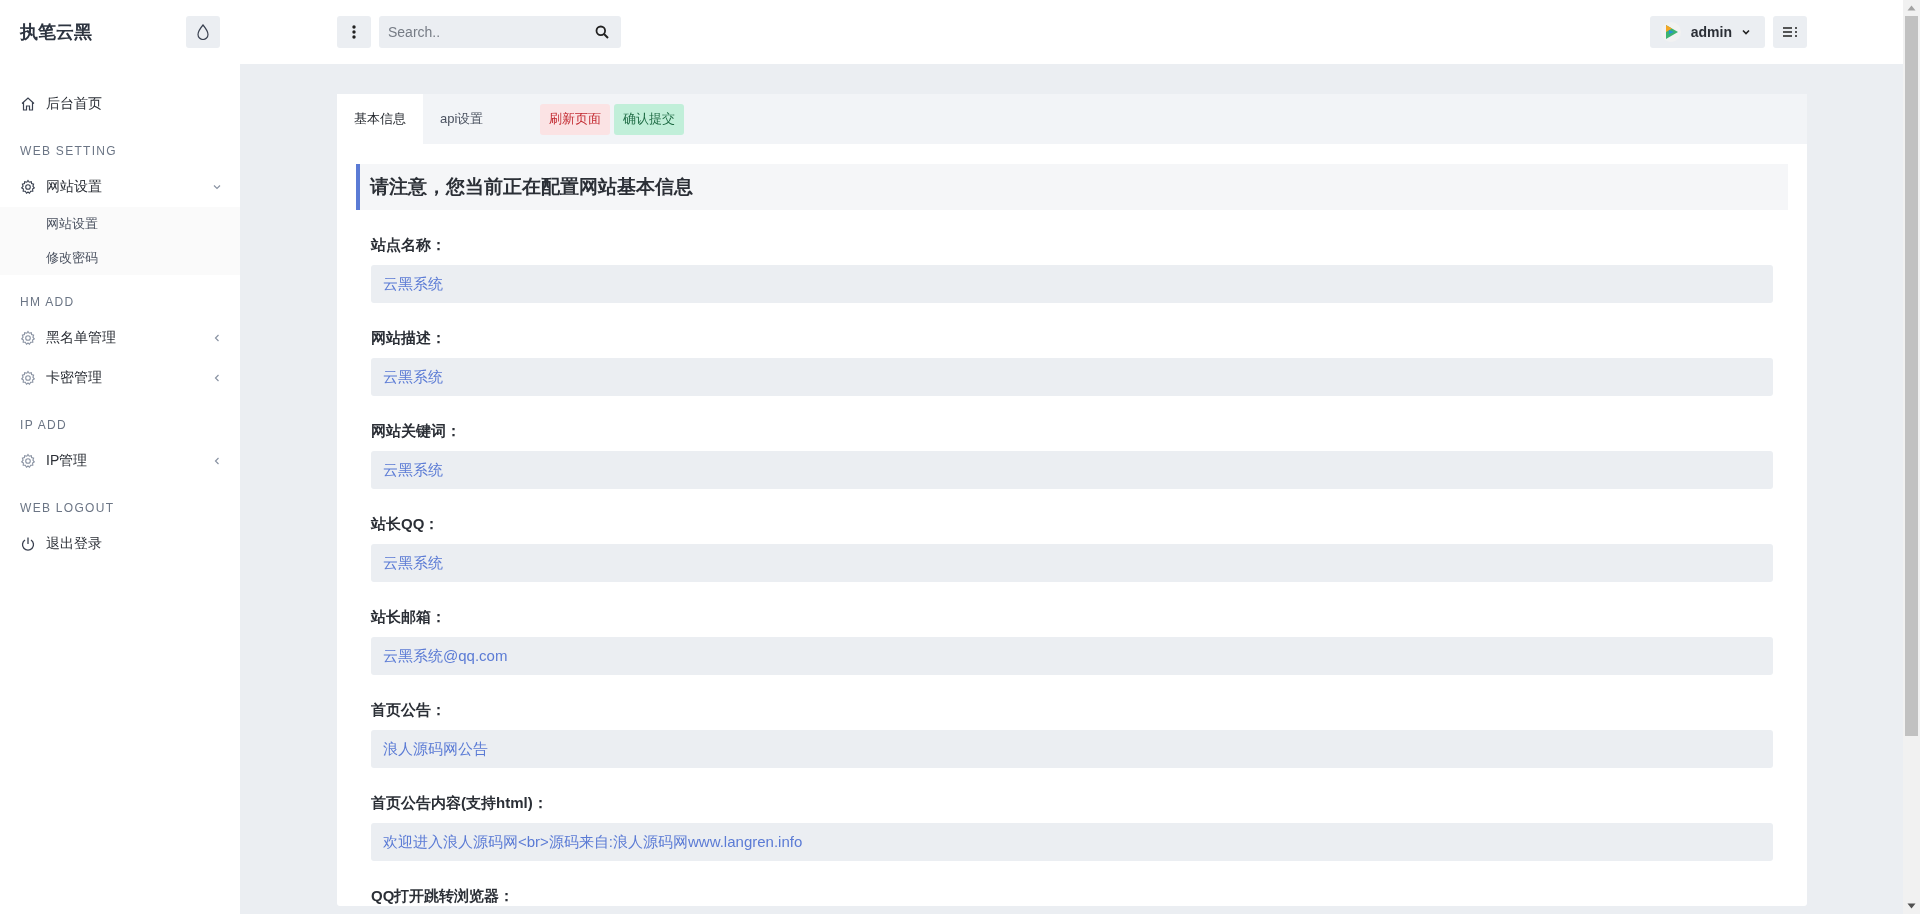 The height and width of the screenshot is (914, 1920). Describe the element at coordinates (1670, 32) in the screenshot. I see `play-logo-icon` at that location.